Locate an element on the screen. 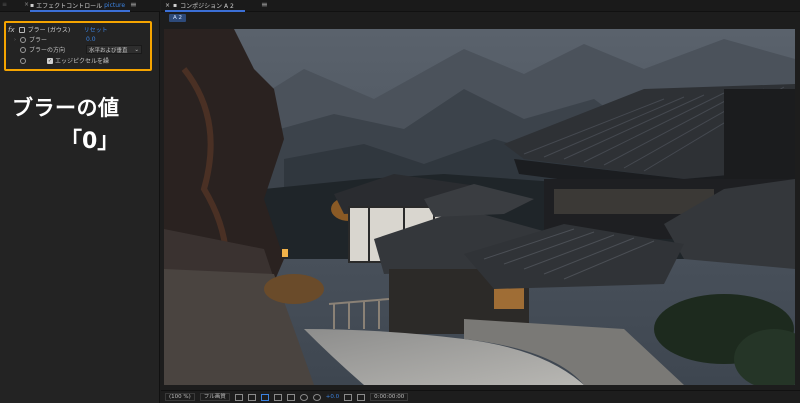 The image size is (800, 403). viewer-bottom-bar: (100 %) フル画質 +0.0 0:00:00:00 is located at coordinates (480, 396).